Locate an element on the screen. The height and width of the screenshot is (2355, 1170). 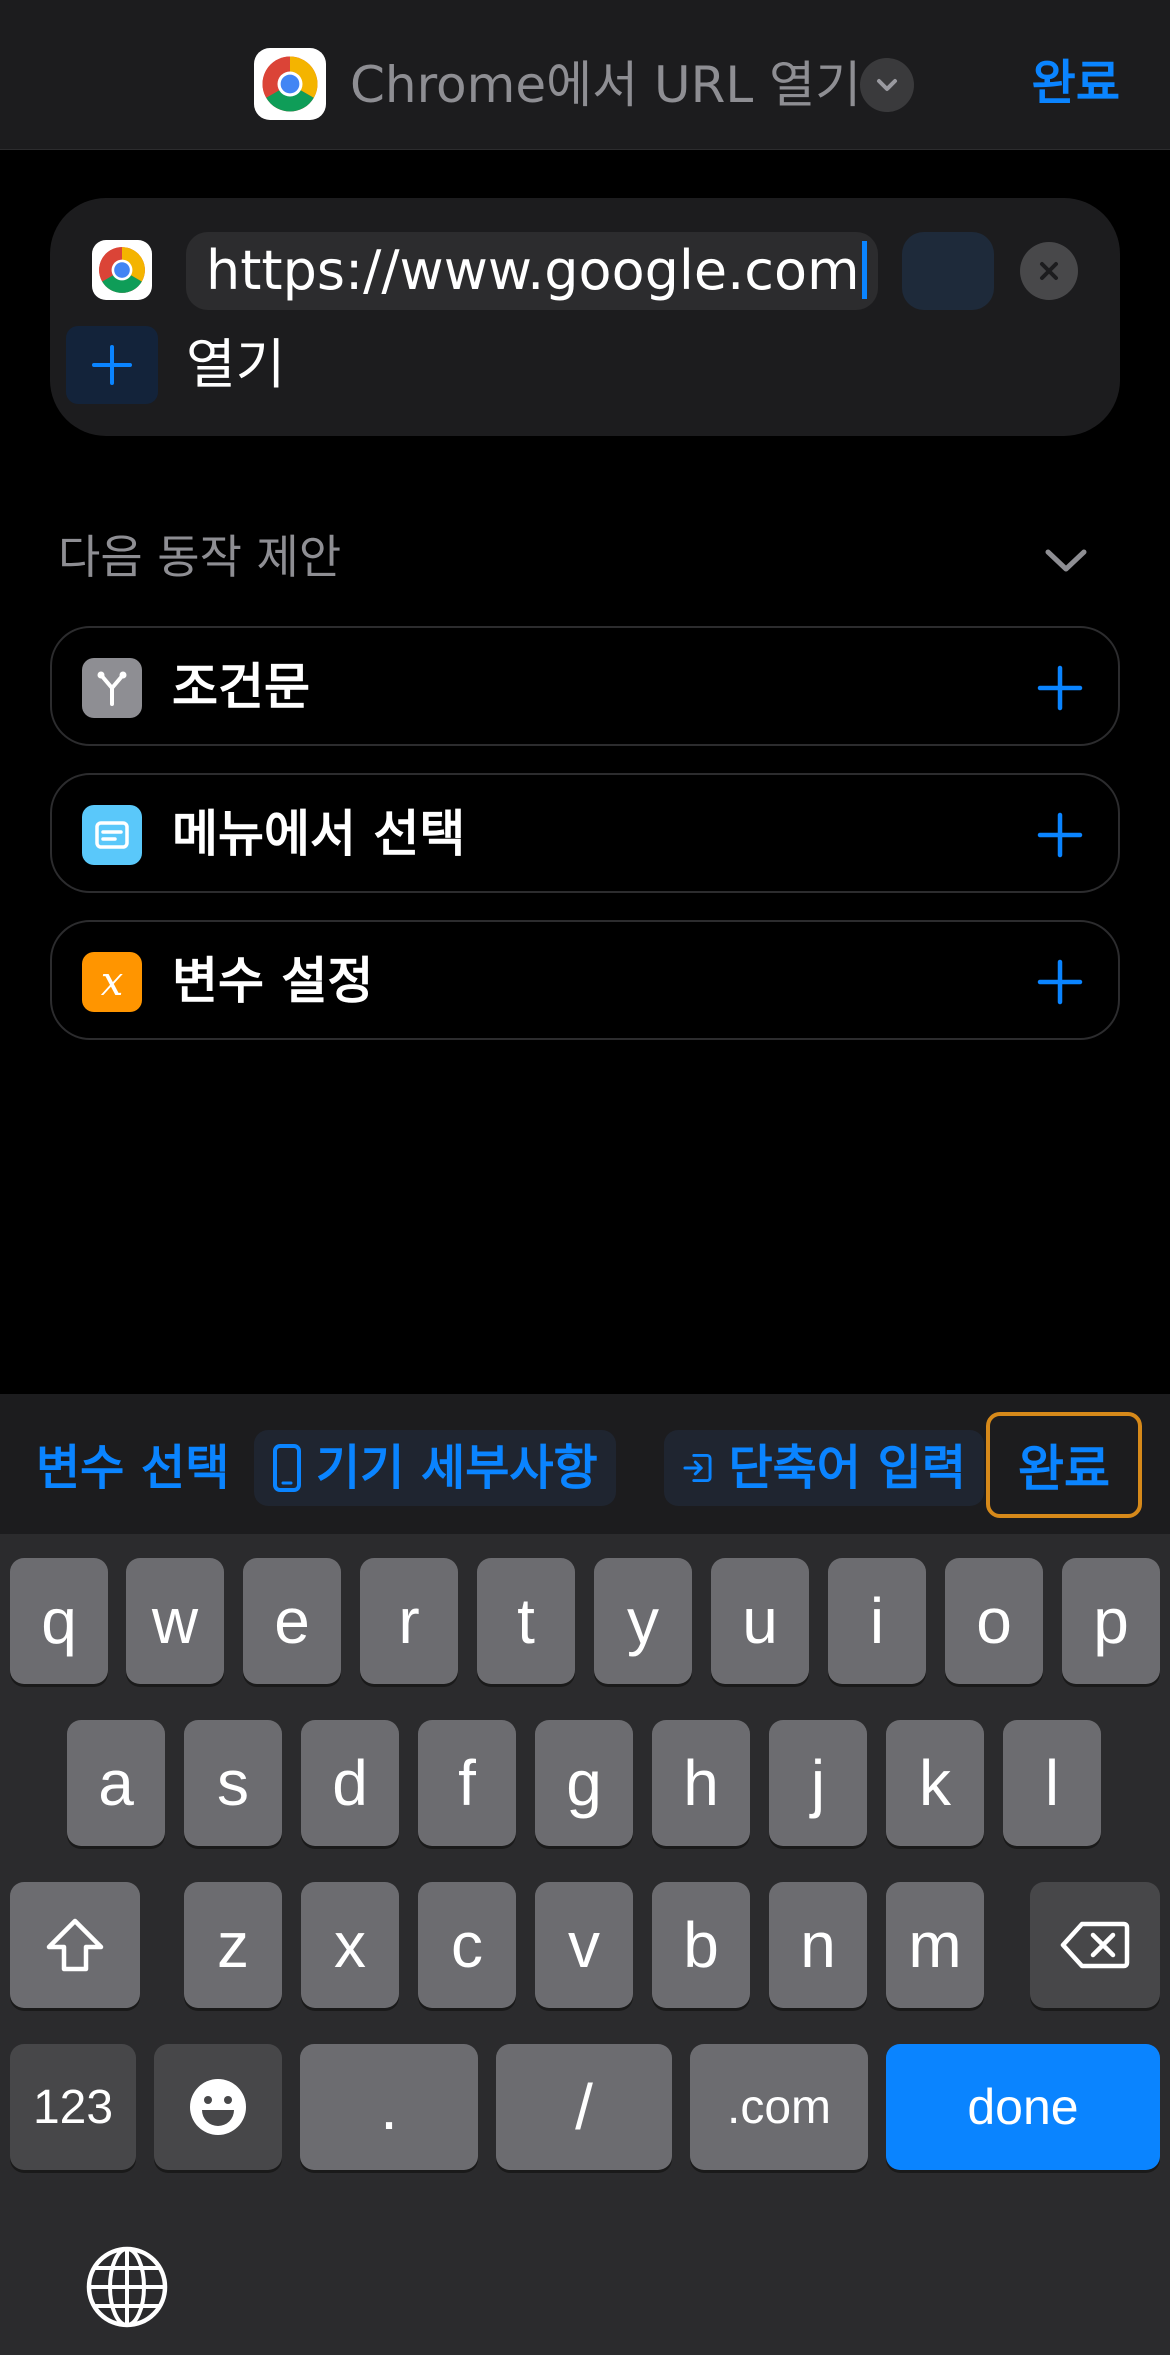
key-v: v is located at coordinates (584, 1945).